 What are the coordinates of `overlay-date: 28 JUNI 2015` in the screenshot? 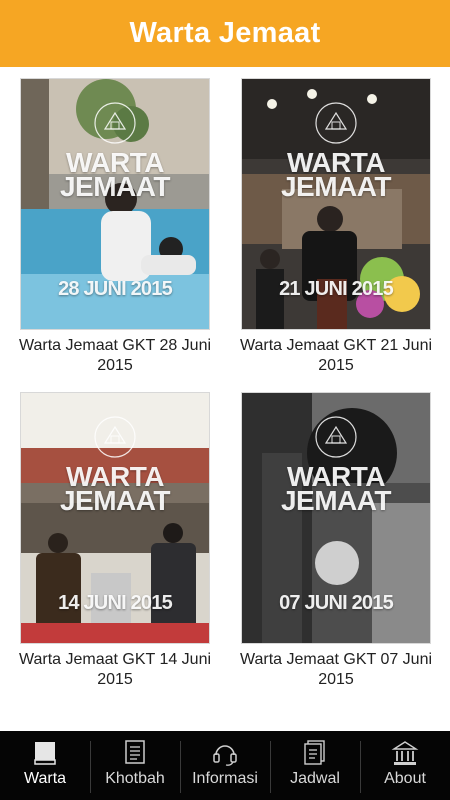 It's located at (115, 289).